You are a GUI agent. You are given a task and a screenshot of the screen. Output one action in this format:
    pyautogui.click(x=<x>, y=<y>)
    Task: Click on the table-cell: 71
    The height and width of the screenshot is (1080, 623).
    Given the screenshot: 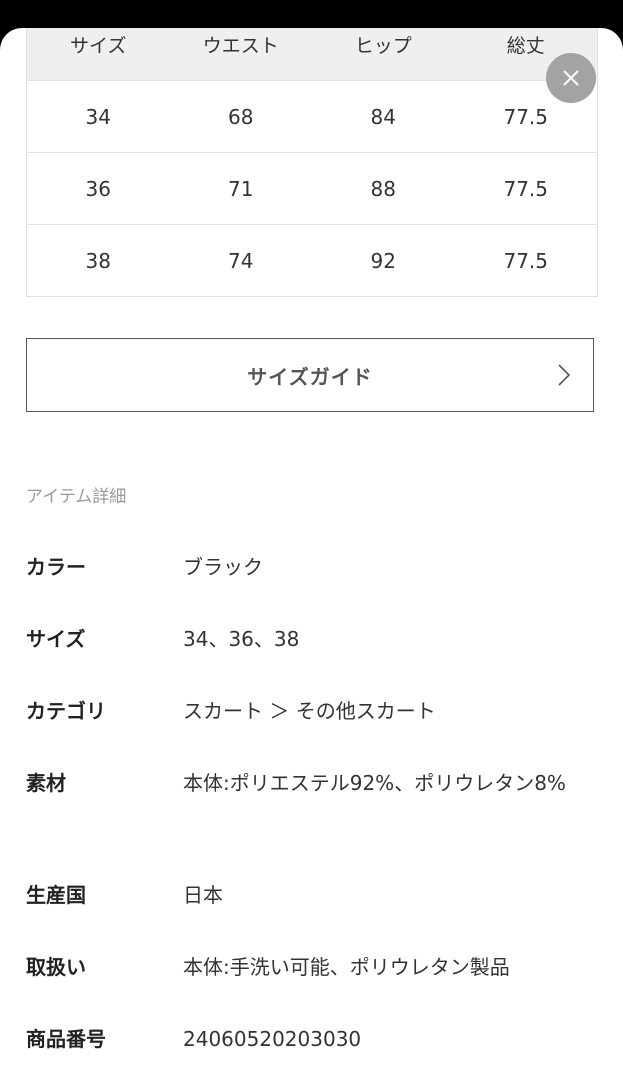 What is the action you would take?
    pyautogui.click(x=241, y=188)
    